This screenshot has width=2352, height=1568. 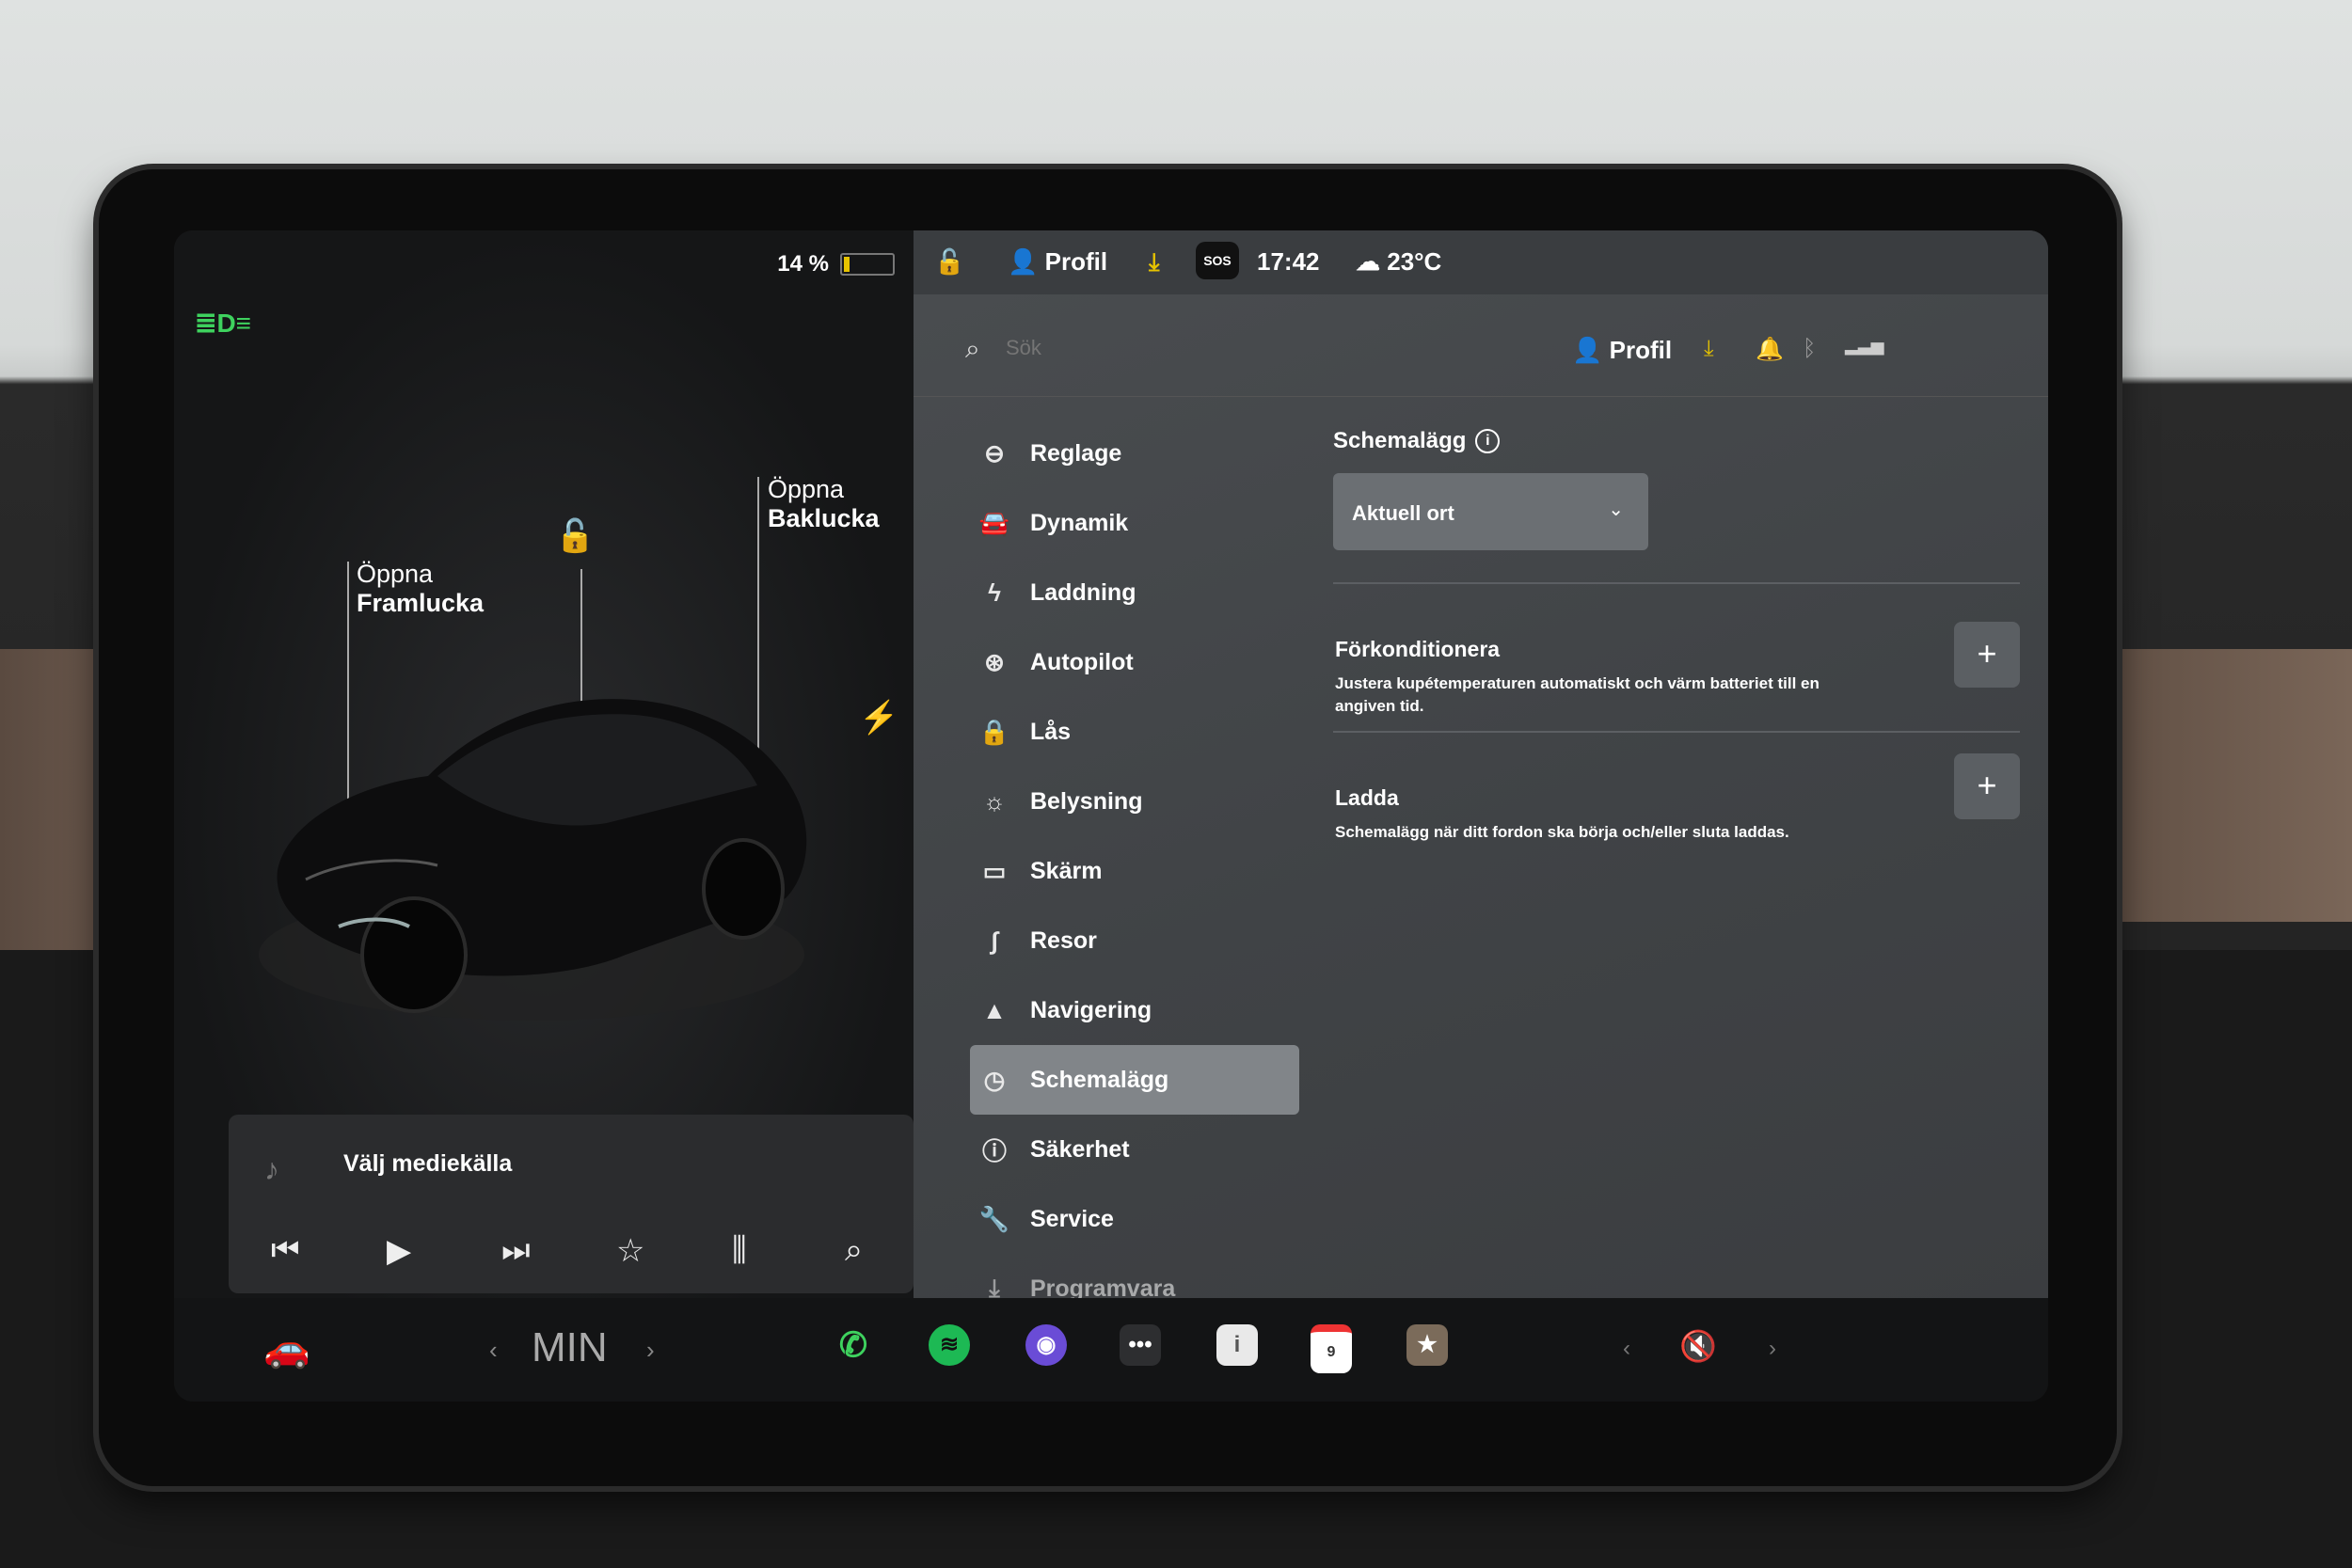 I want to click on status-profile: 👤 Profil, so click(x=1057, y=262).